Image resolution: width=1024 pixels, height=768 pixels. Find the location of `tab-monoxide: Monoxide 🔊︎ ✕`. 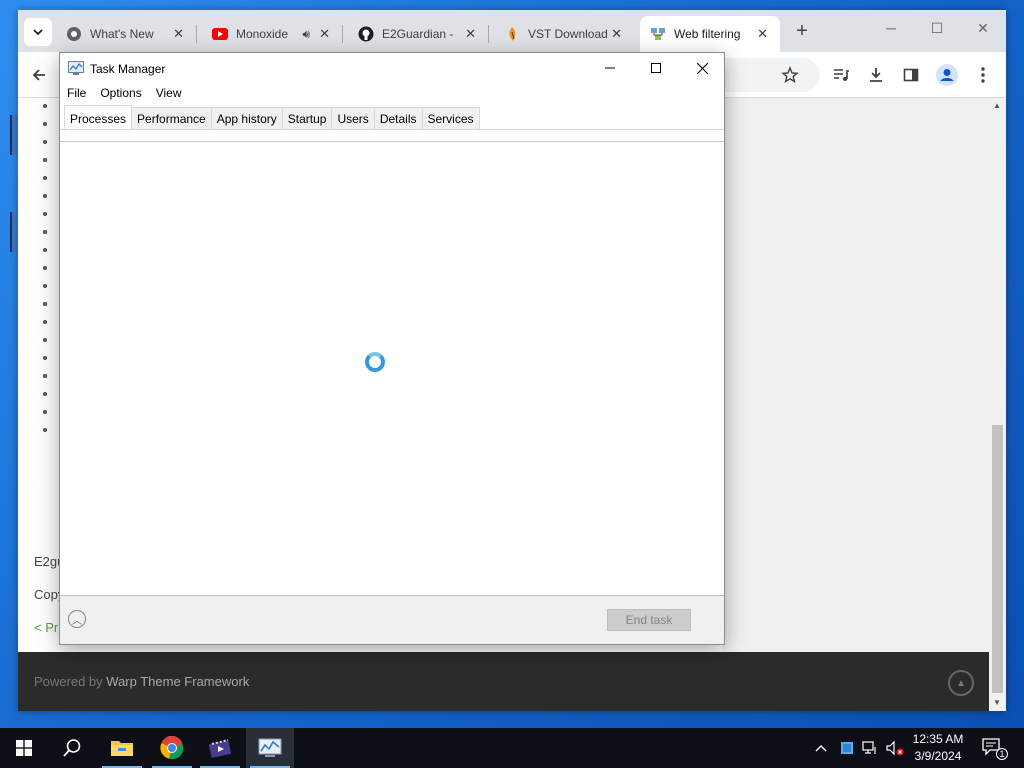

tab-monoxide: Monoxide 🔊︎ ✕ is located at coordinates (272, 34).